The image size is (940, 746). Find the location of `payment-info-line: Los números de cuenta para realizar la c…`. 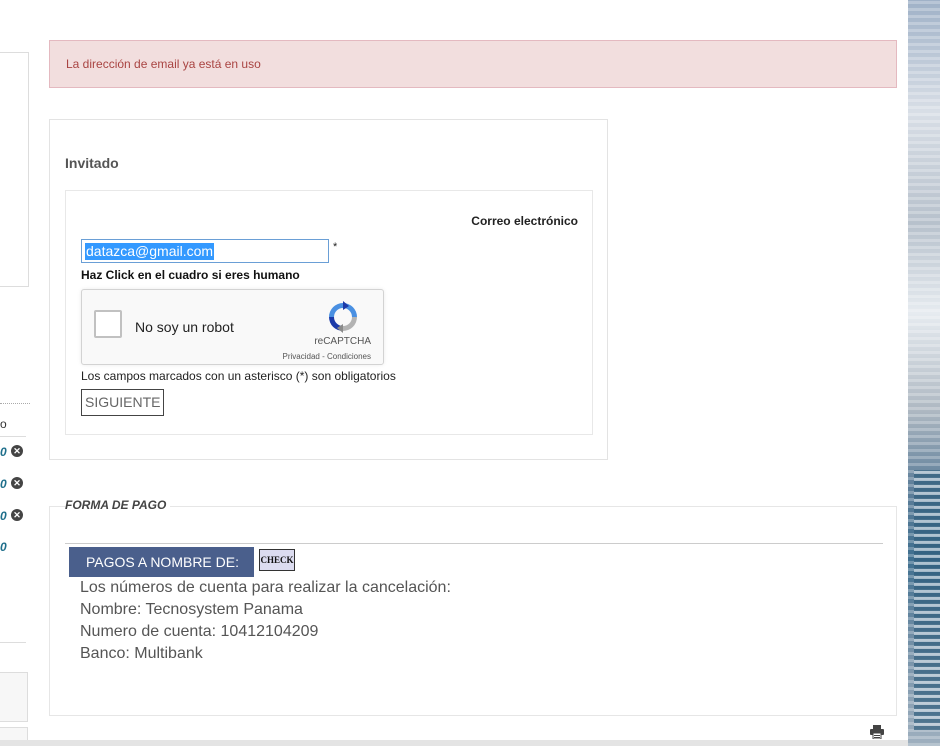

payment-info-line: Los números de cuenta para realizar la c… is located at coordinates (265, 587).